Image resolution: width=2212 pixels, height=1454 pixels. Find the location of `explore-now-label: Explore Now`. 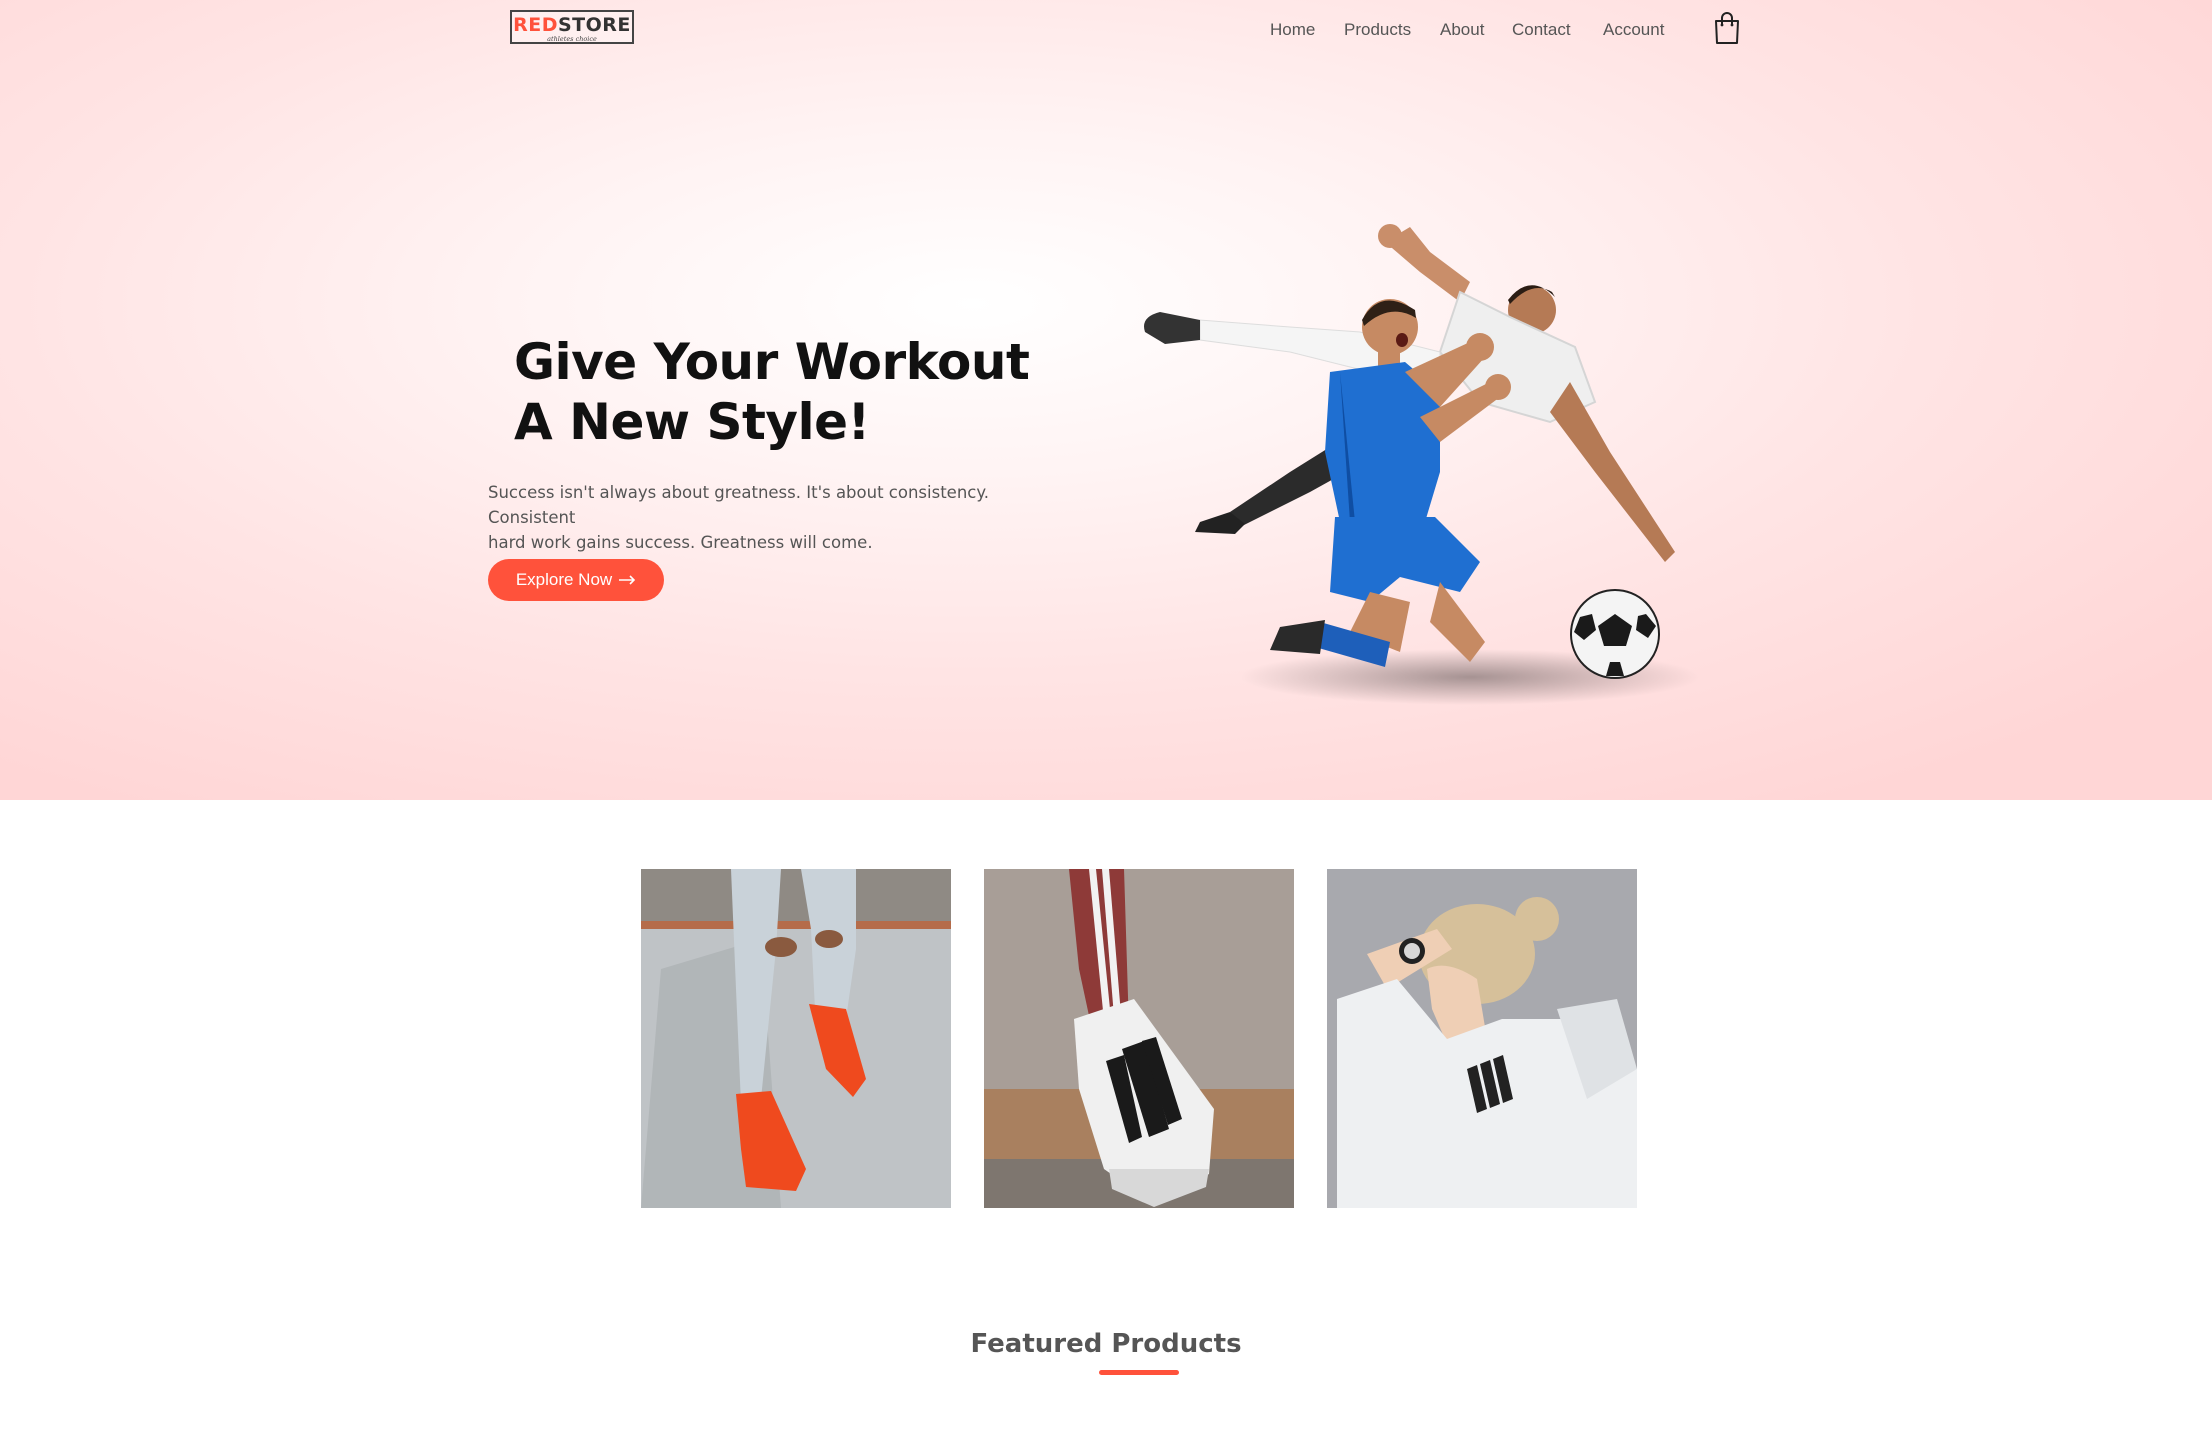

explore-now-label: Explore Now is located at coordinates (564, 579).